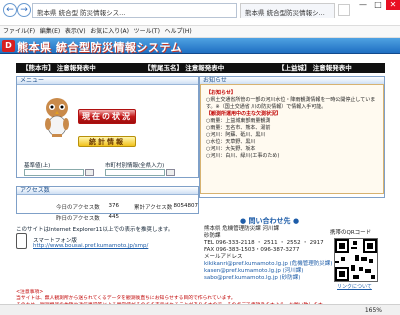  I want to click on news-item: ○雨量：上益城東部雨量観測, so click(238, 121).